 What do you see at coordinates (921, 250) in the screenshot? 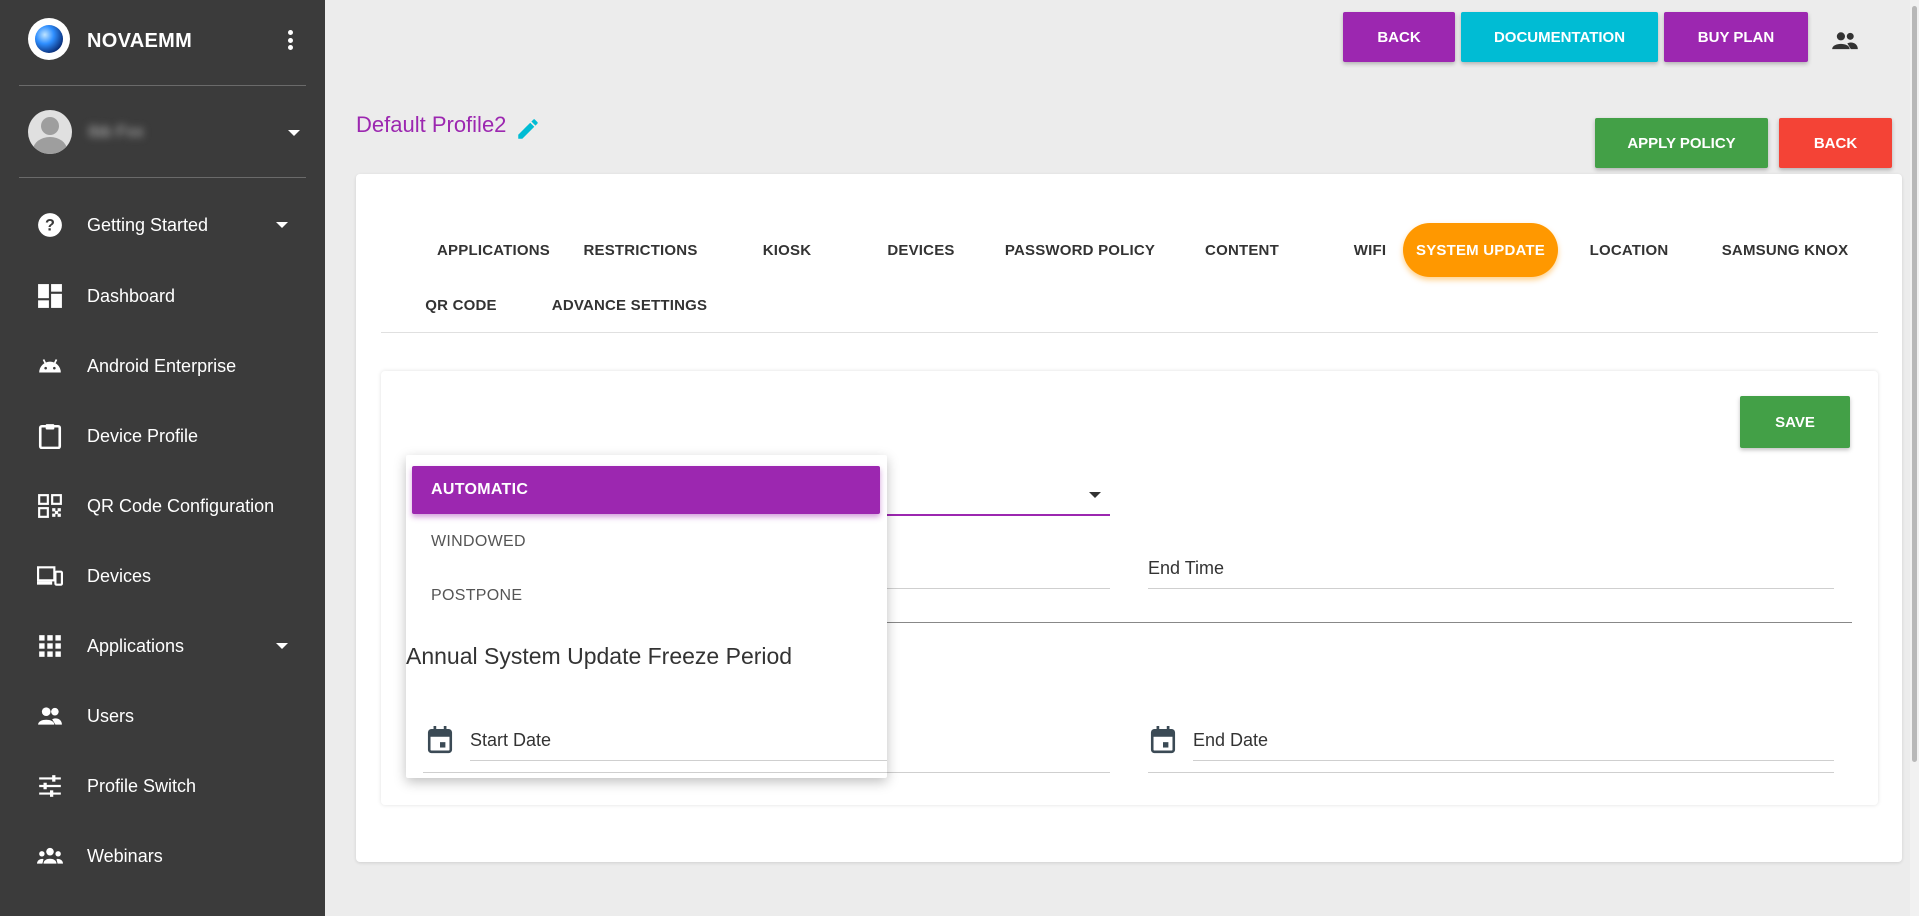
I see `tab-devices: DEVICES` at bounding box center [921, 250].